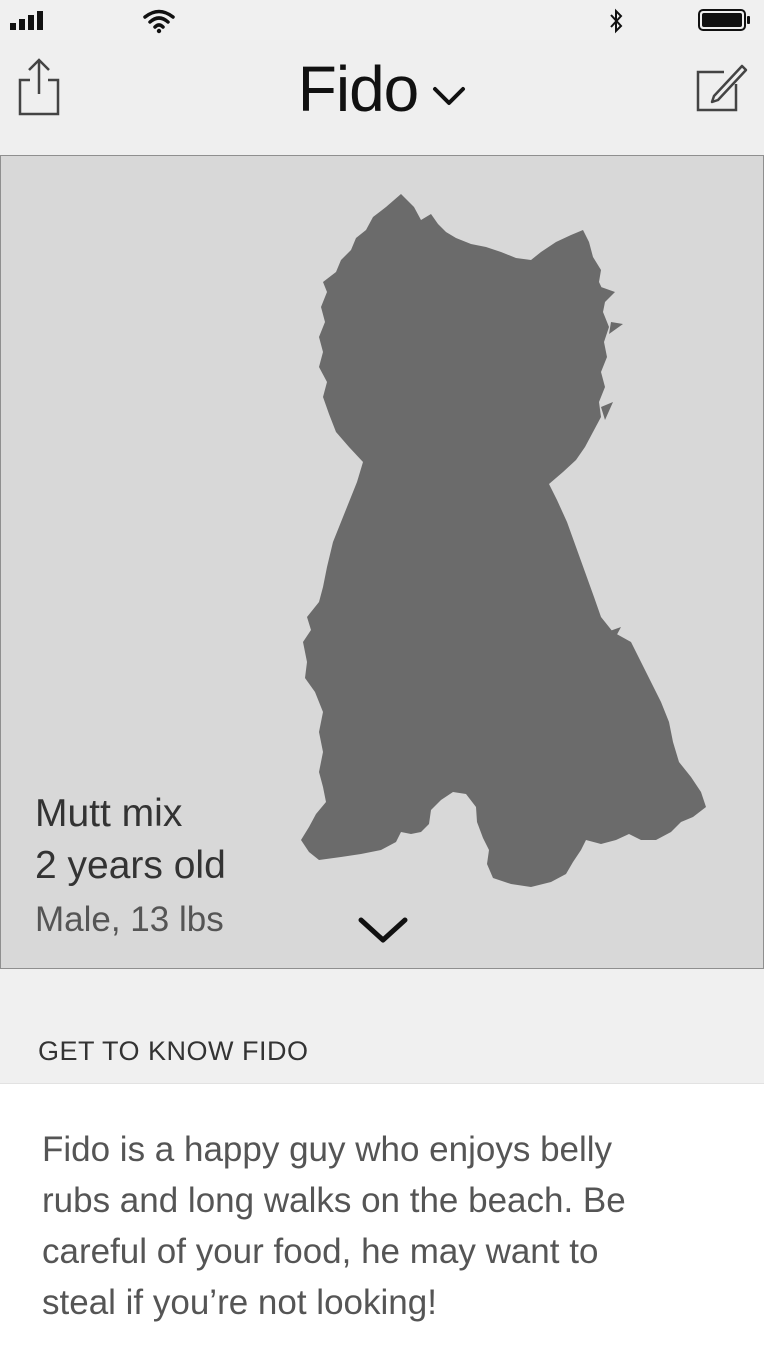  I want to click on edit-button, so click(720, 87).